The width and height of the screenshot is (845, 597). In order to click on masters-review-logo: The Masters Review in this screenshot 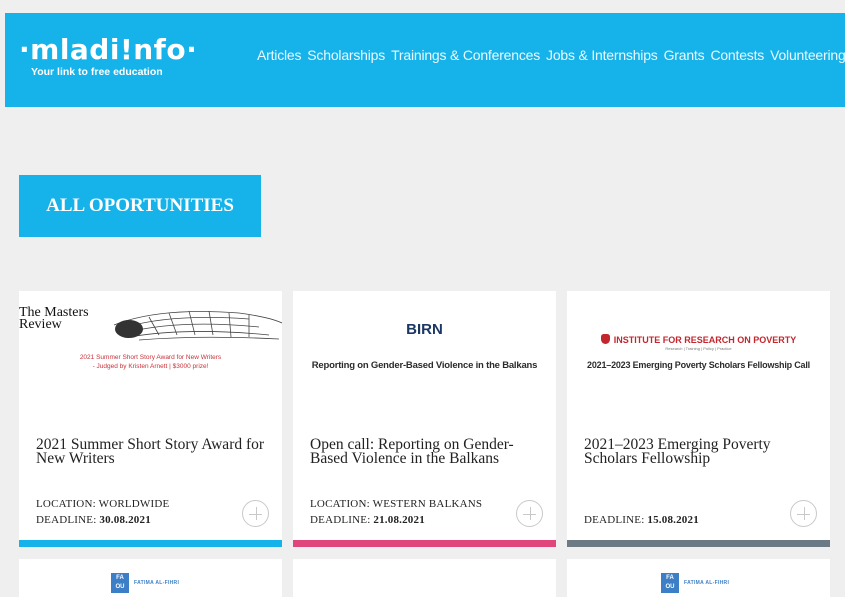, I will do `click(54, 318)`.